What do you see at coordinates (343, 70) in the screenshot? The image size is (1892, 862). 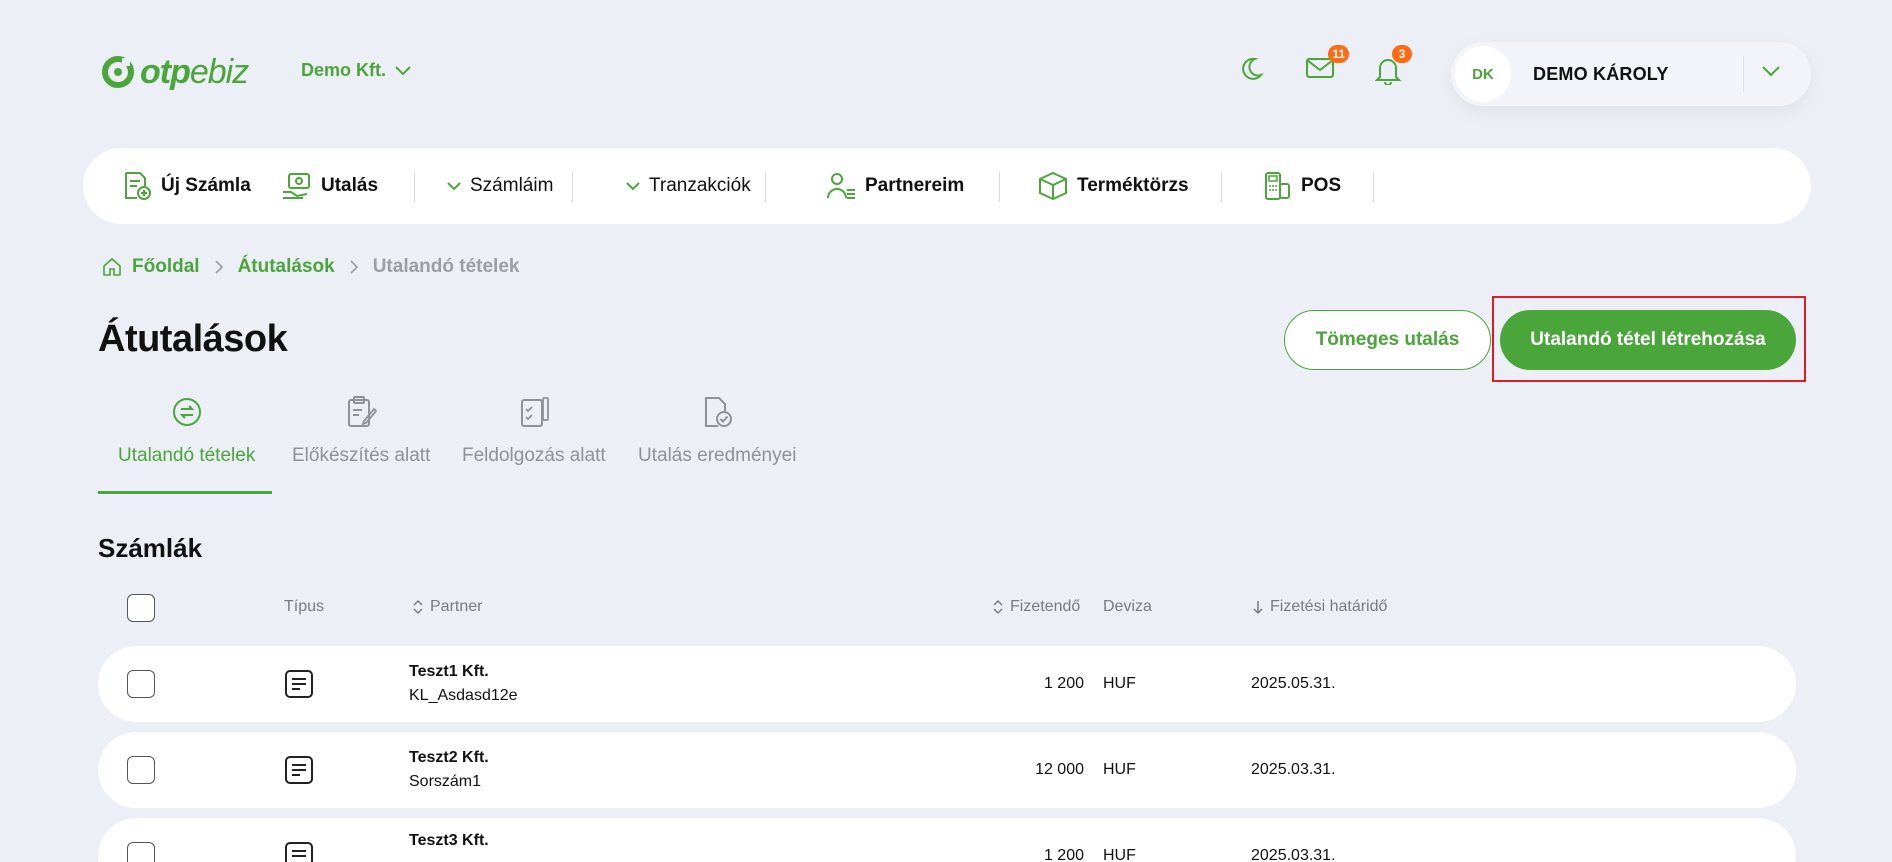 I see `company-name: Demo Kft.` at bounding box center [343, 70].